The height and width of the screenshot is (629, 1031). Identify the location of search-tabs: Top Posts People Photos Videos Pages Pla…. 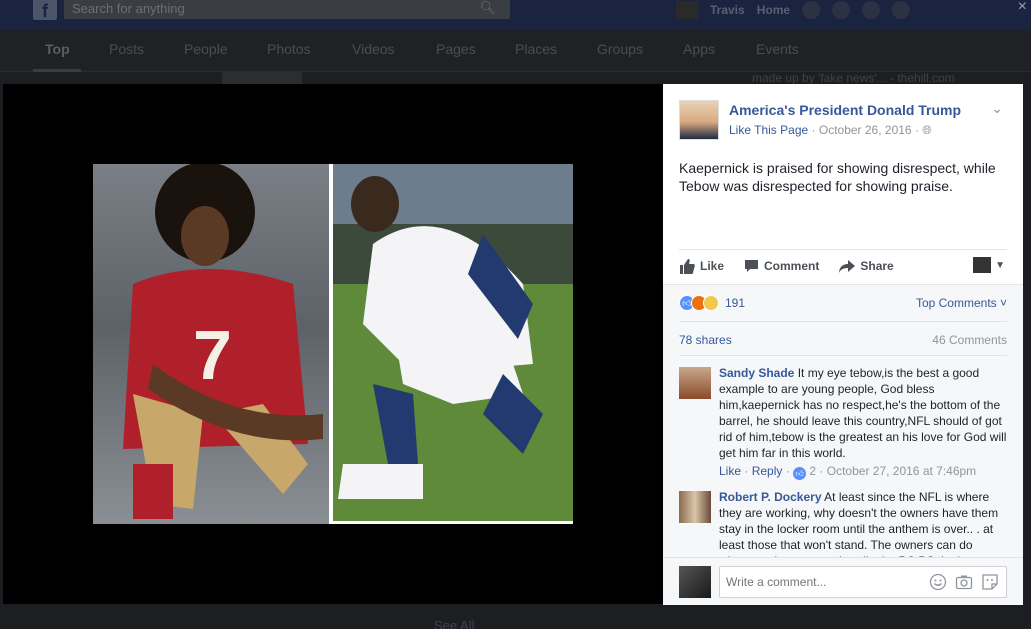
(515, 51).